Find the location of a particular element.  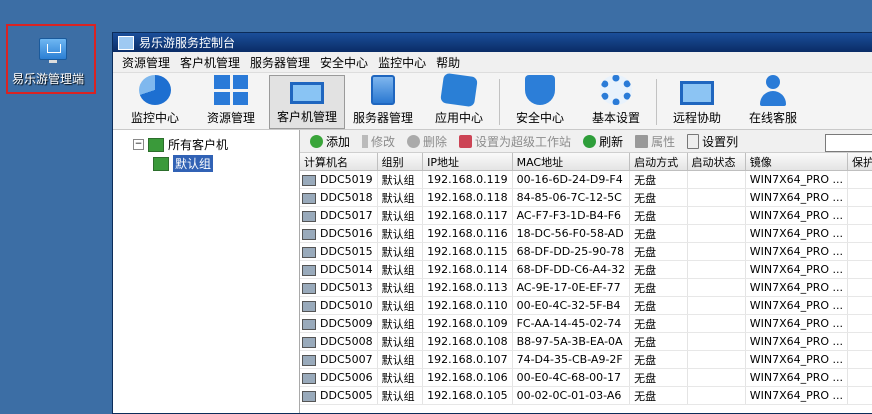

table-cell: FC-AA-14-45-02-74 is located at coordinates (571, 323).